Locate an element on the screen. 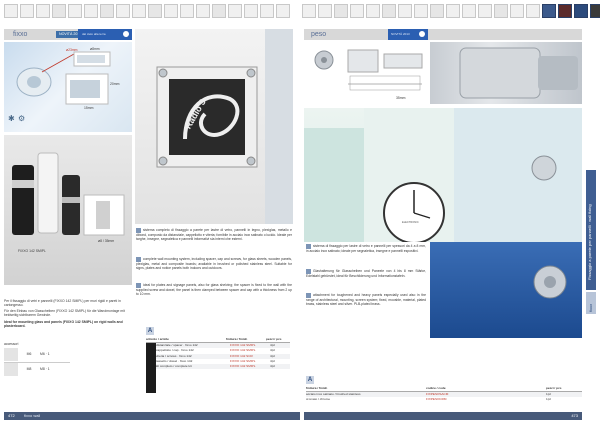 The width and height of the screenshot is (600, 426). new-badge: NOVITÀ 2013 is located at coordinates (400, 34).